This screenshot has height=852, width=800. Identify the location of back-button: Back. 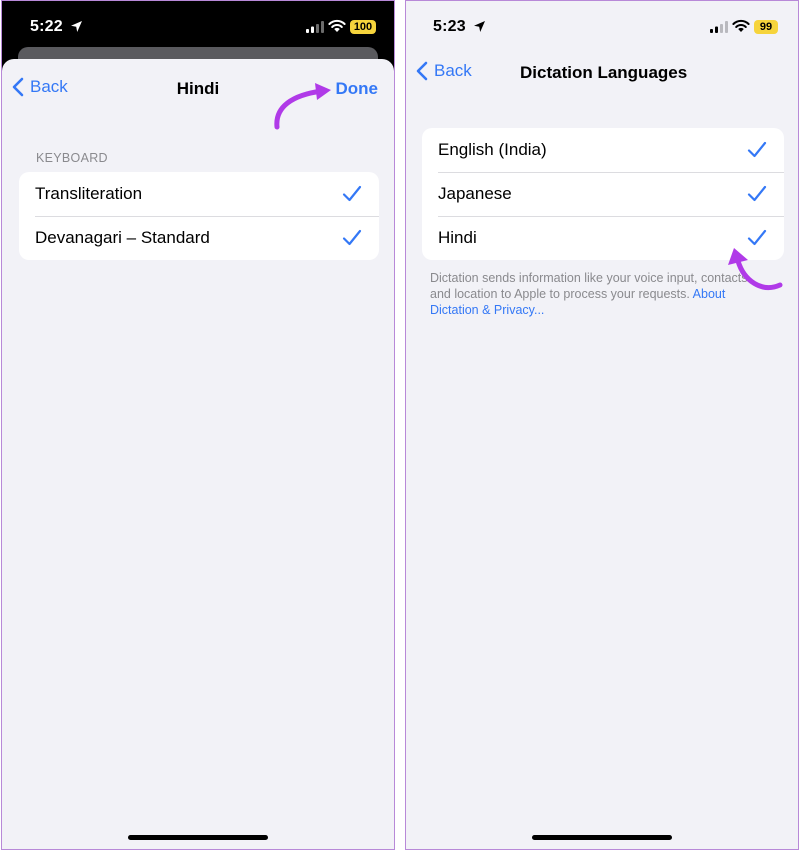
(444, 71).